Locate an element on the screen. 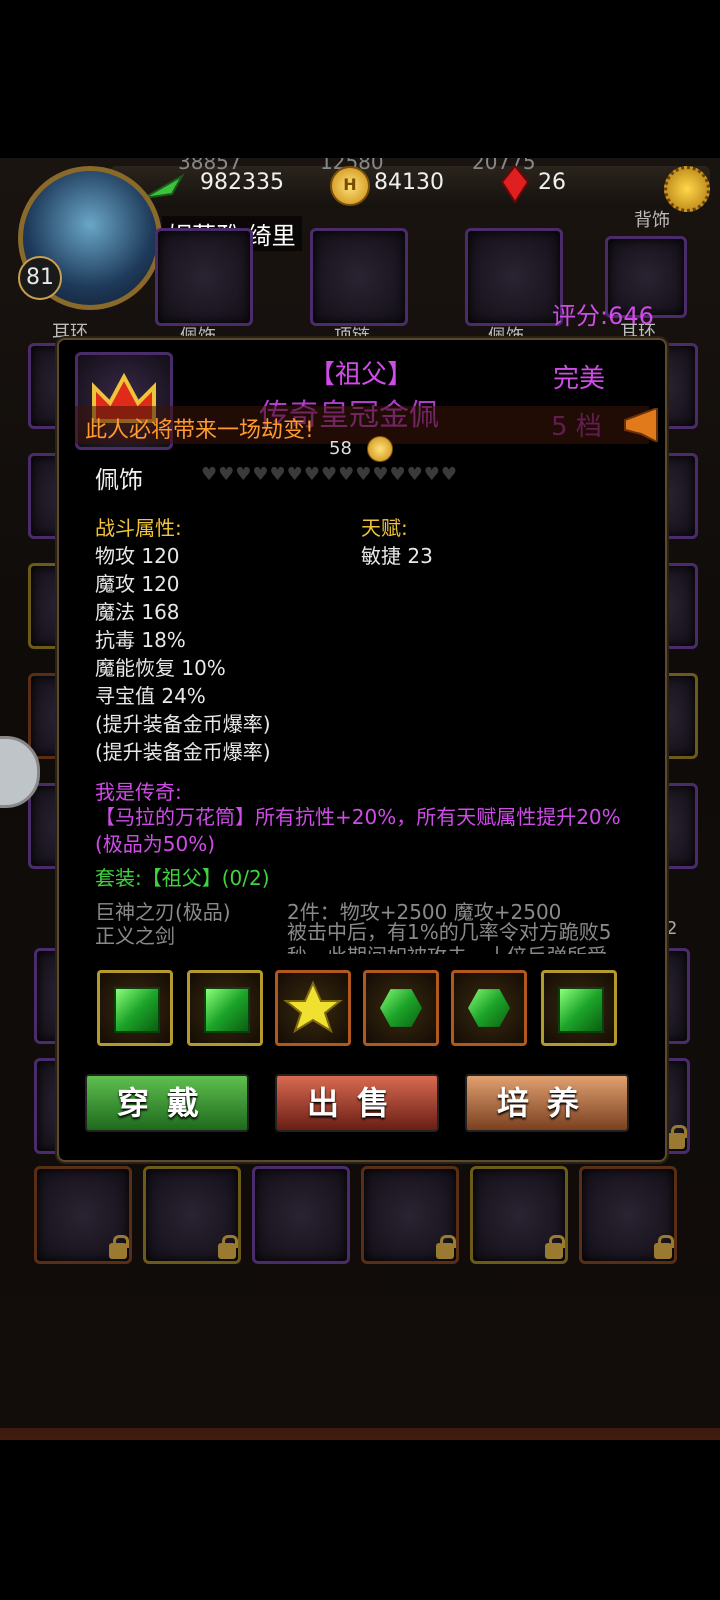 The height and width of the screenshot is (1600, 720). train-button: 培养 is located at coordinates (547, 1103).